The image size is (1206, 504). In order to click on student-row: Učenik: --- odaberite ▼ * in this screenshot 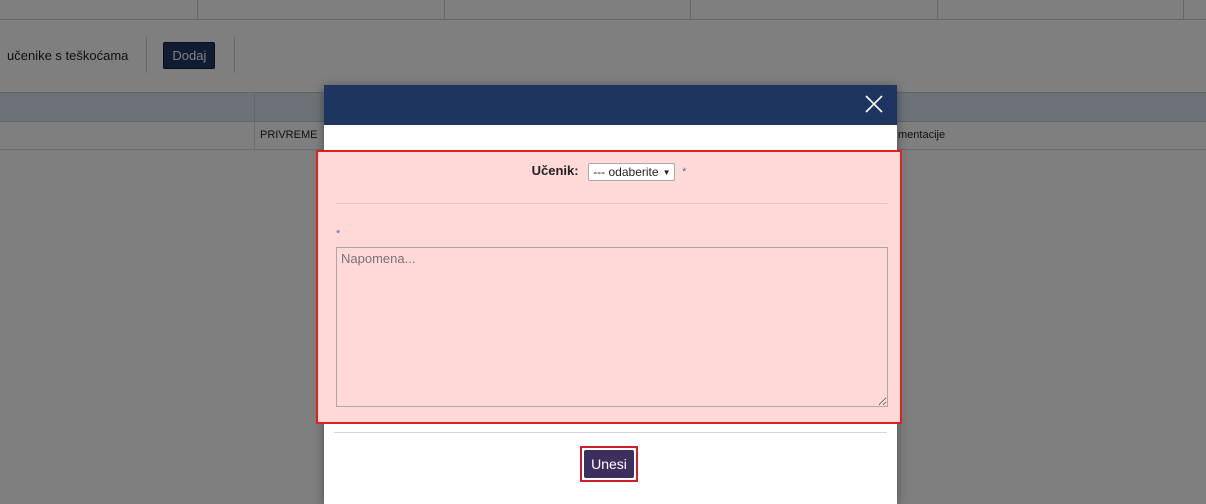, I will do `click(609, 172)`.